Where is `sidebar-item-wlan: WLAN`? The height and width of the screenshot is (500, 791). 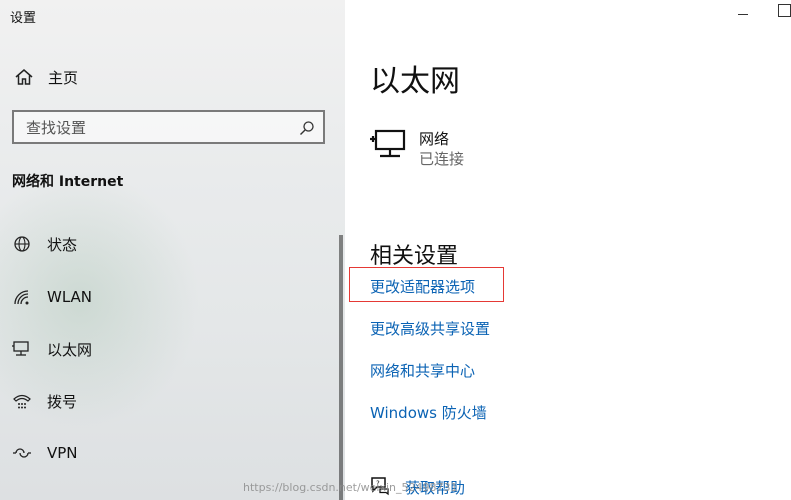
sidebar-item-wlan: WLAN is located at coordinates (52, 297).